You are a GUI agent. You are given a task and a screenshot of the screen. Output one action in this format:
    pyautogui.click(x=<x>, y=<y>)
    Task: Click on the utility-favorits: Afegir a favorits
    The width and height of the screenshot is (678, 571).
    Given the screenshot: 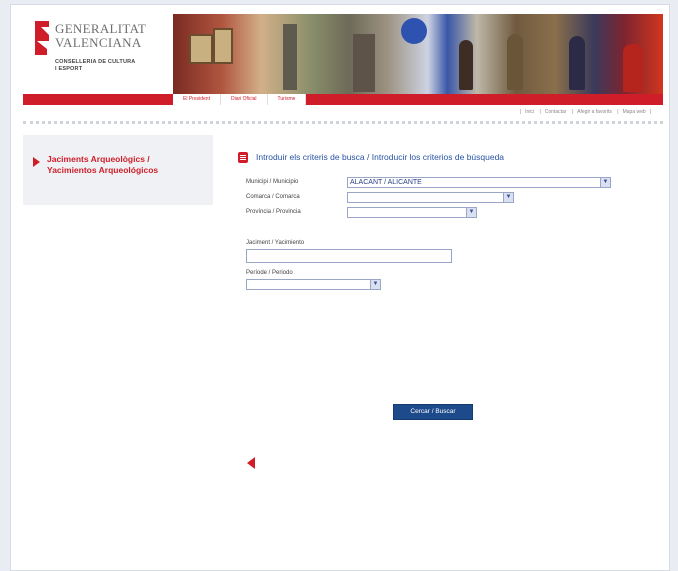 What is the action you would take?
    pyautogui.click(x=594, y=112)
    